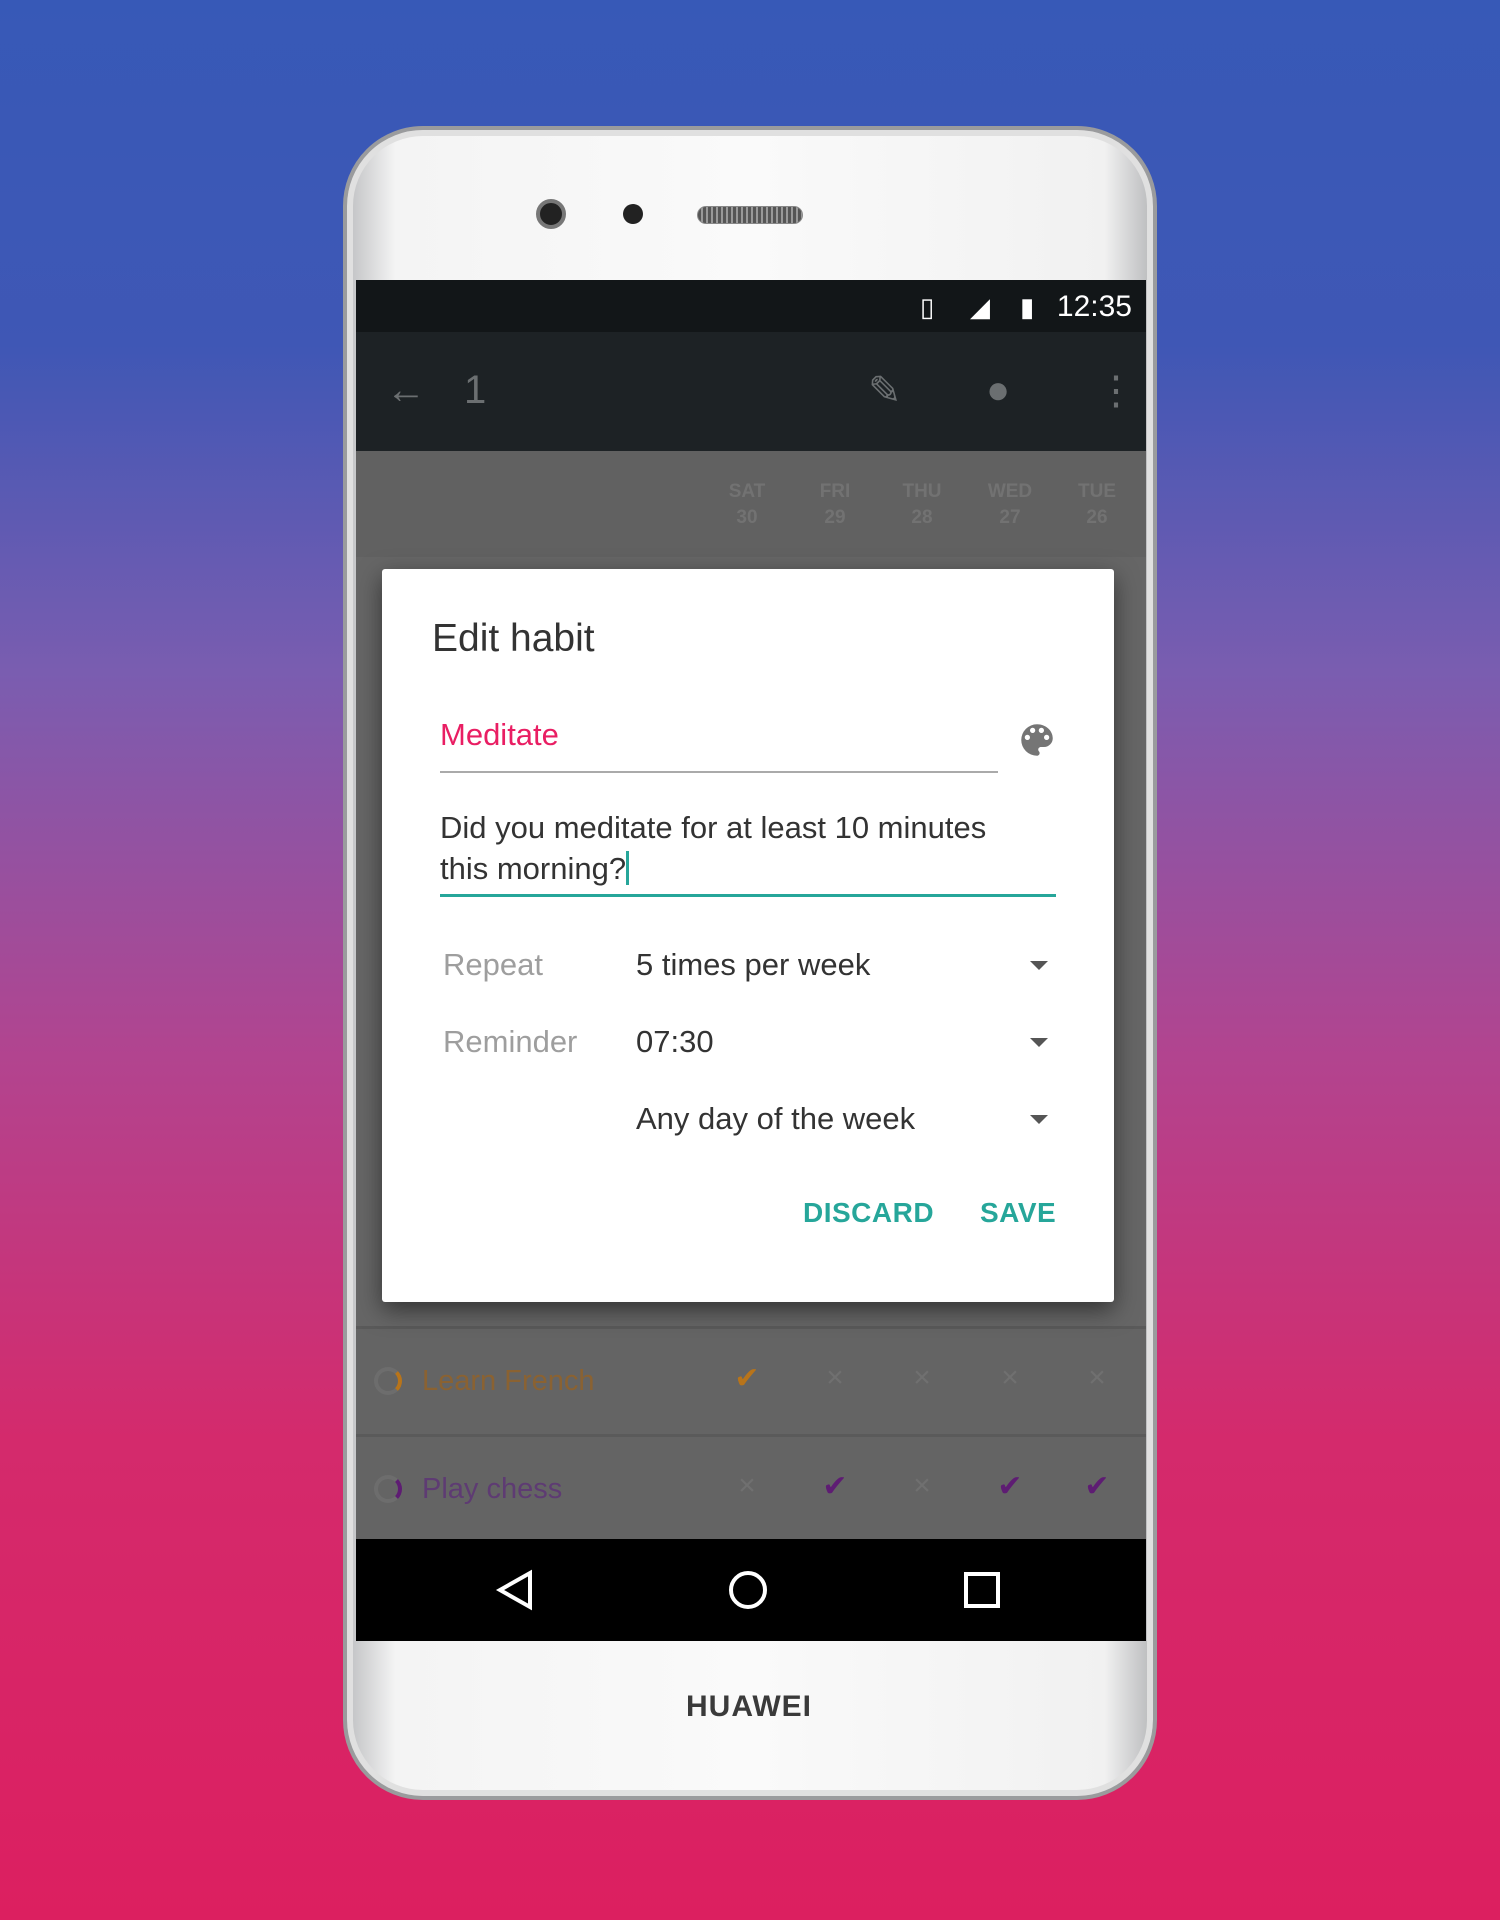 The height and width of the screenshot is (1920, 1500). What do you see at coordinates (719, 745) in the screenshot?
I see `habit-name-input: Meditate` at bounding box center [719, 745].